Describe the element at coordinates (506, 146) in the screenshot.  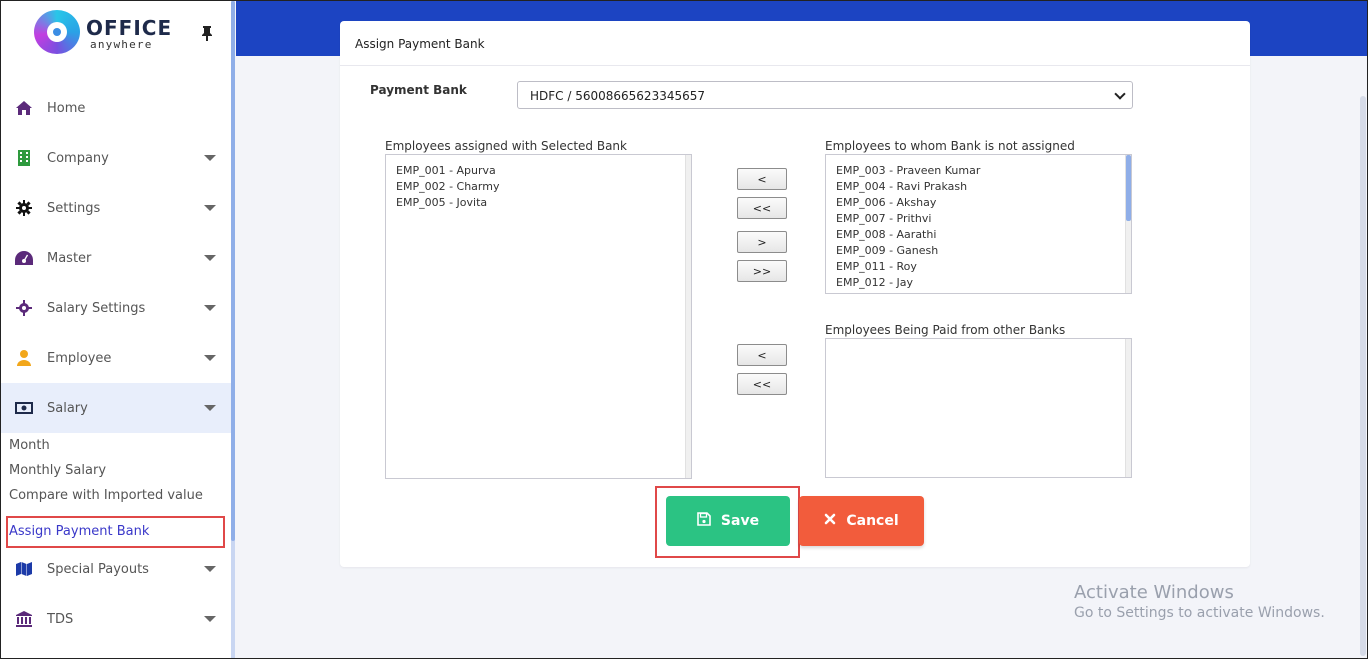
I see `assigned-list-label: Employees assigned with Selected Bank` at that location.